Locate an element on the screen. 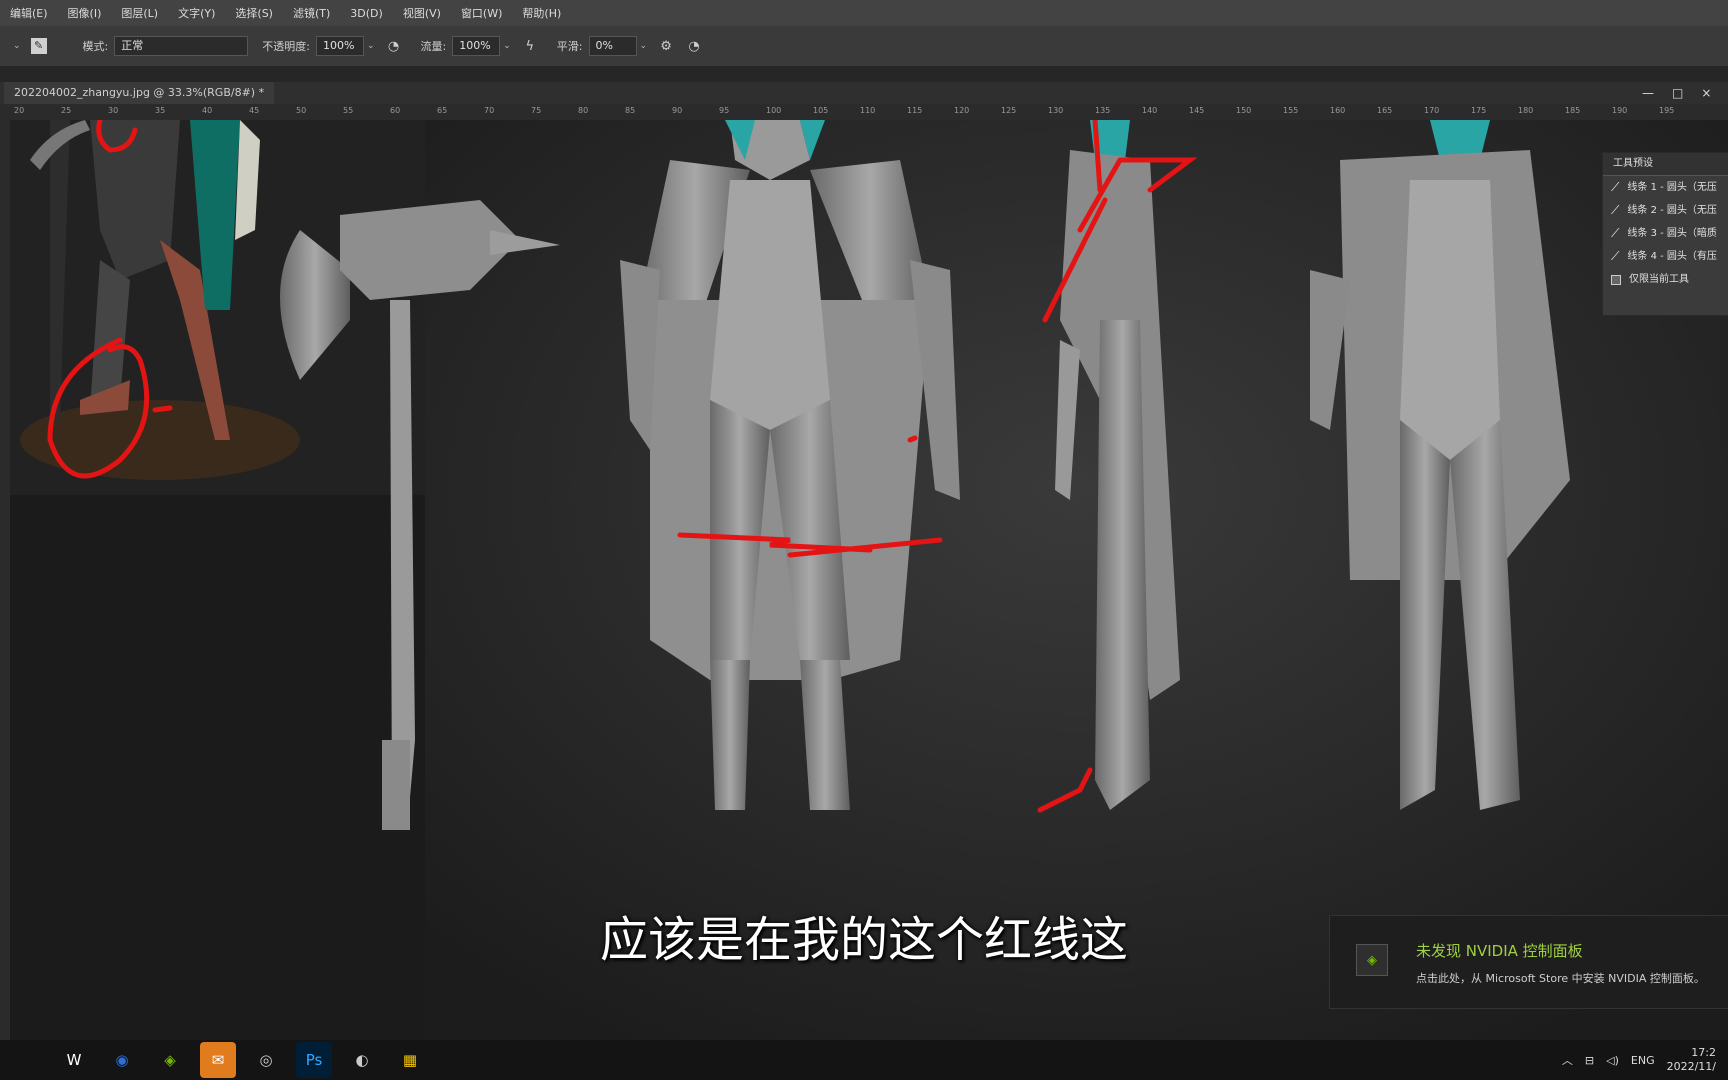 The height and width of the screenshot is (1080, 1728). ruler-mark: 105 is located at coordinates (821, 110).